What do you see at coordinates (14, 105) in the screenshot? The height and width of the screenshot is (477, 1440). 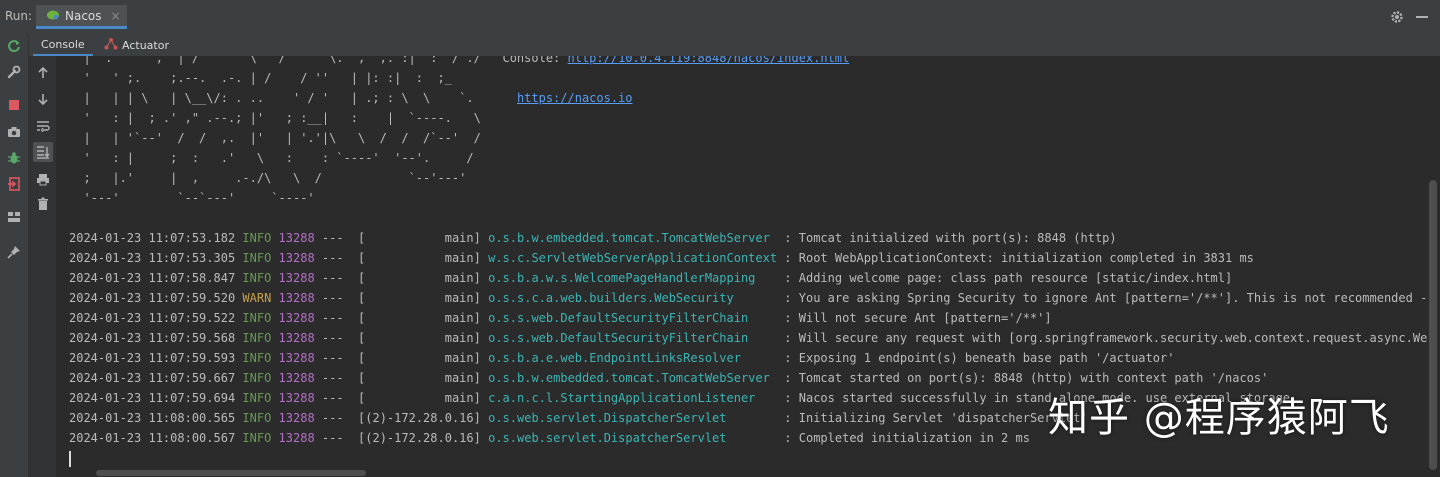 I see `stop-icon` at bounding box center [14, 105].